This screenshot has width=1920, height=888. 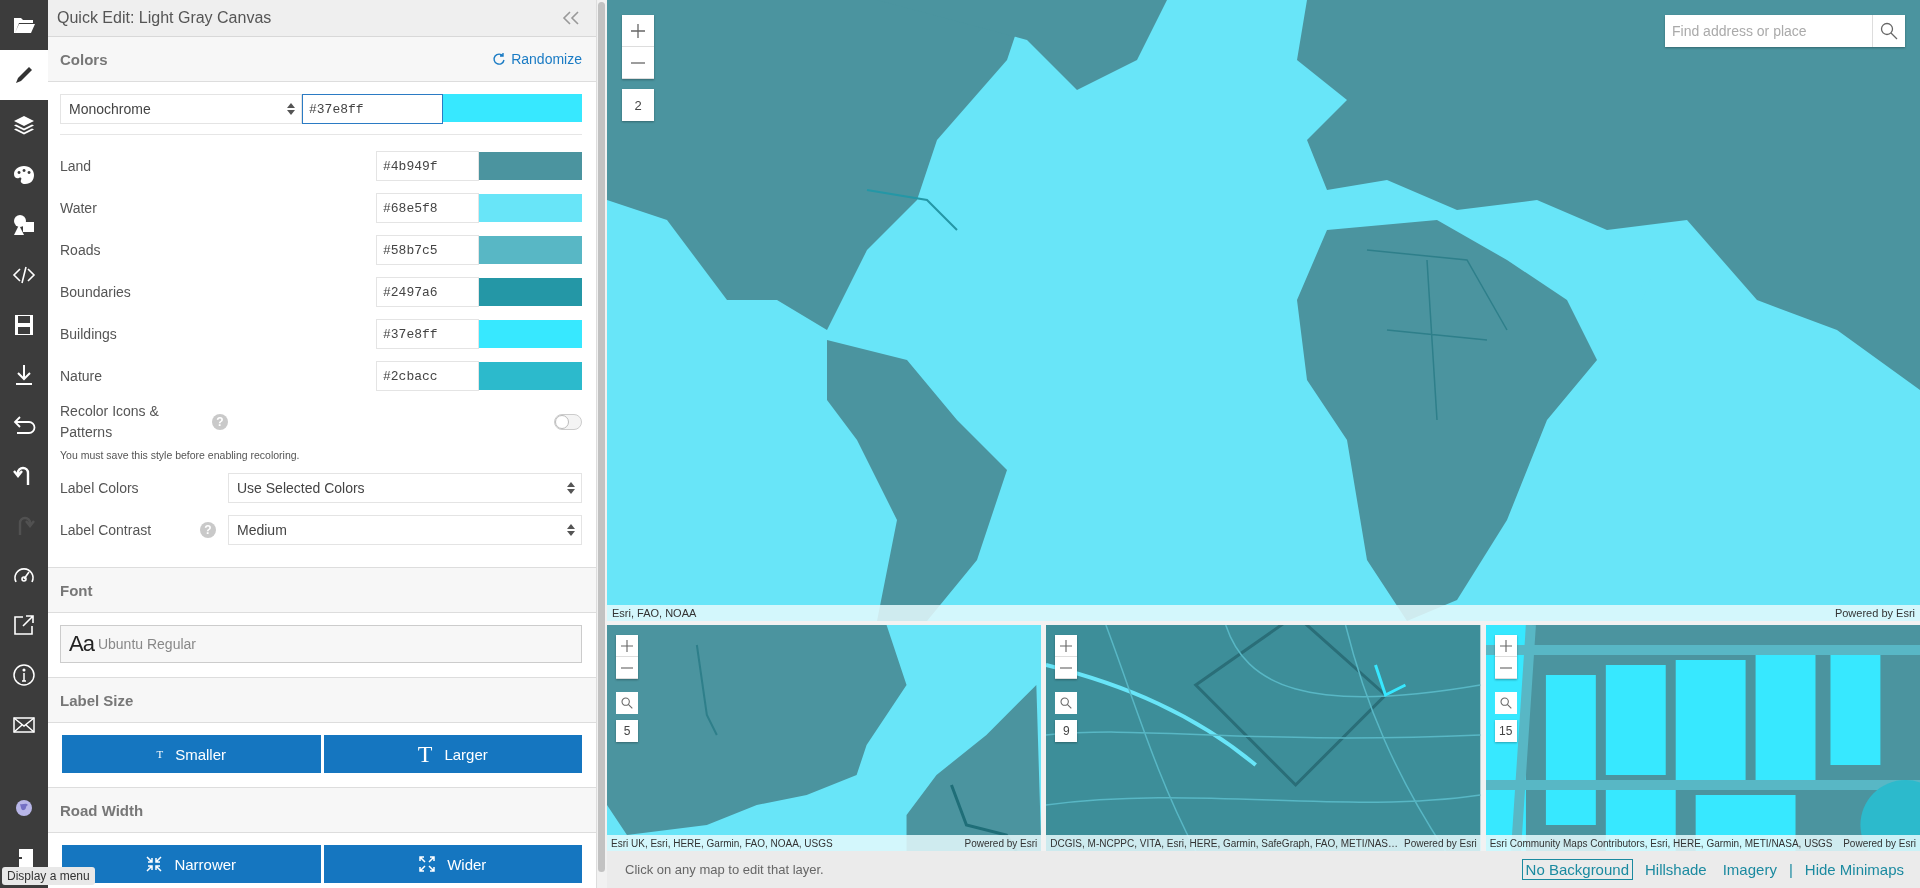 I want to click on label-contrast-select: Medium, so click(x=405, y=530).